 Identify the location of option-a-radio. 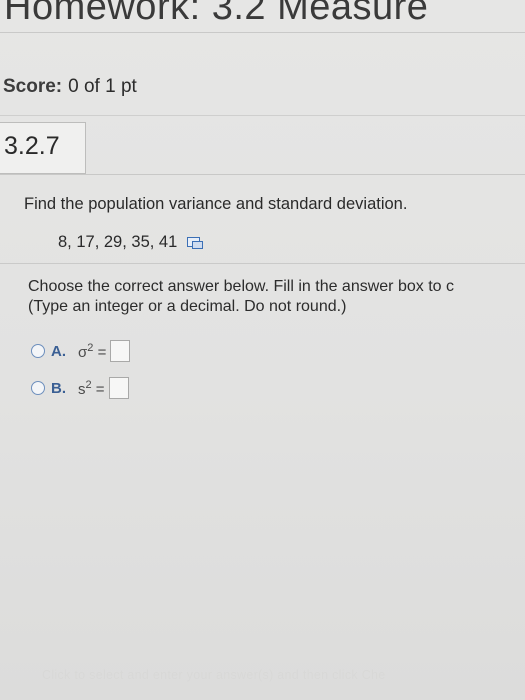
(38, 351).